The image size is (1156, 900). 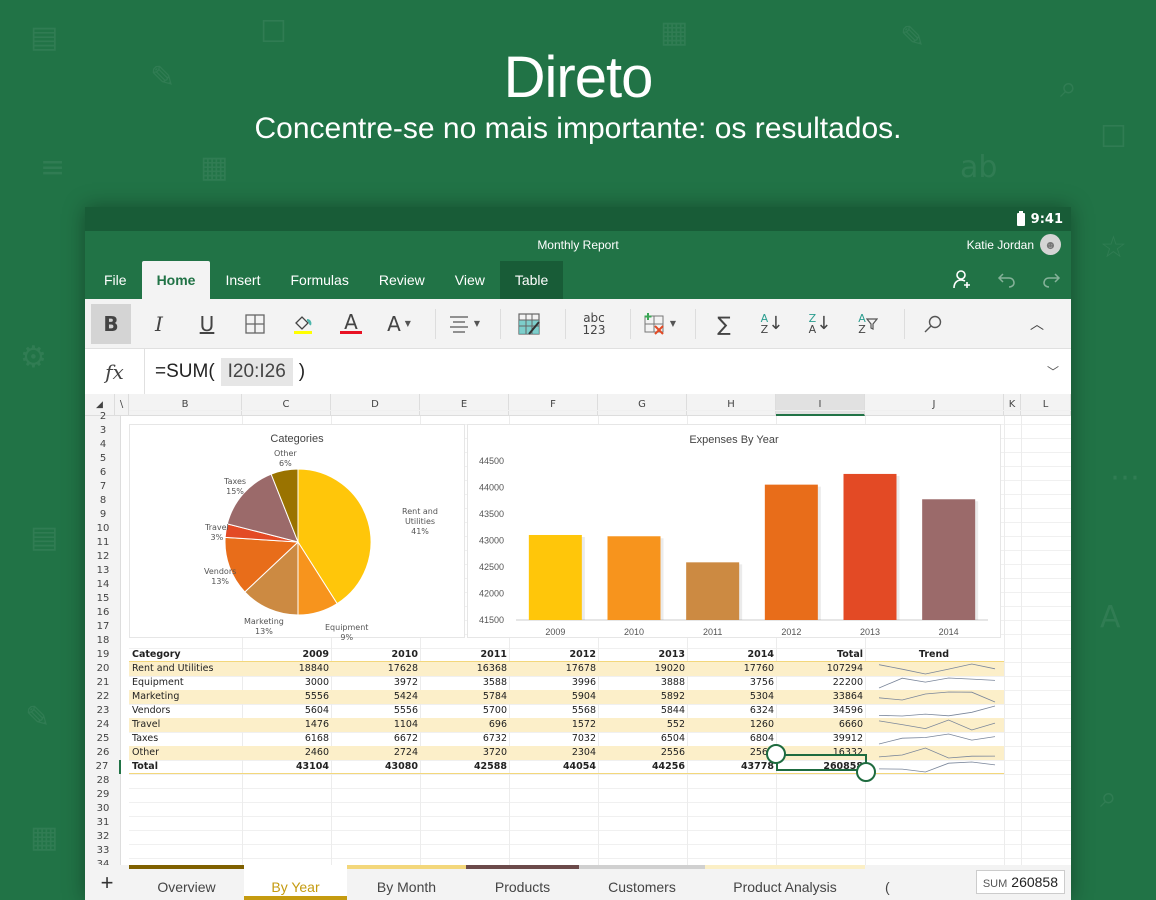 What do you see at coordinates (103, 697) in the screenshot?
I see `row-header: 22` at bounding box center [103, 697].